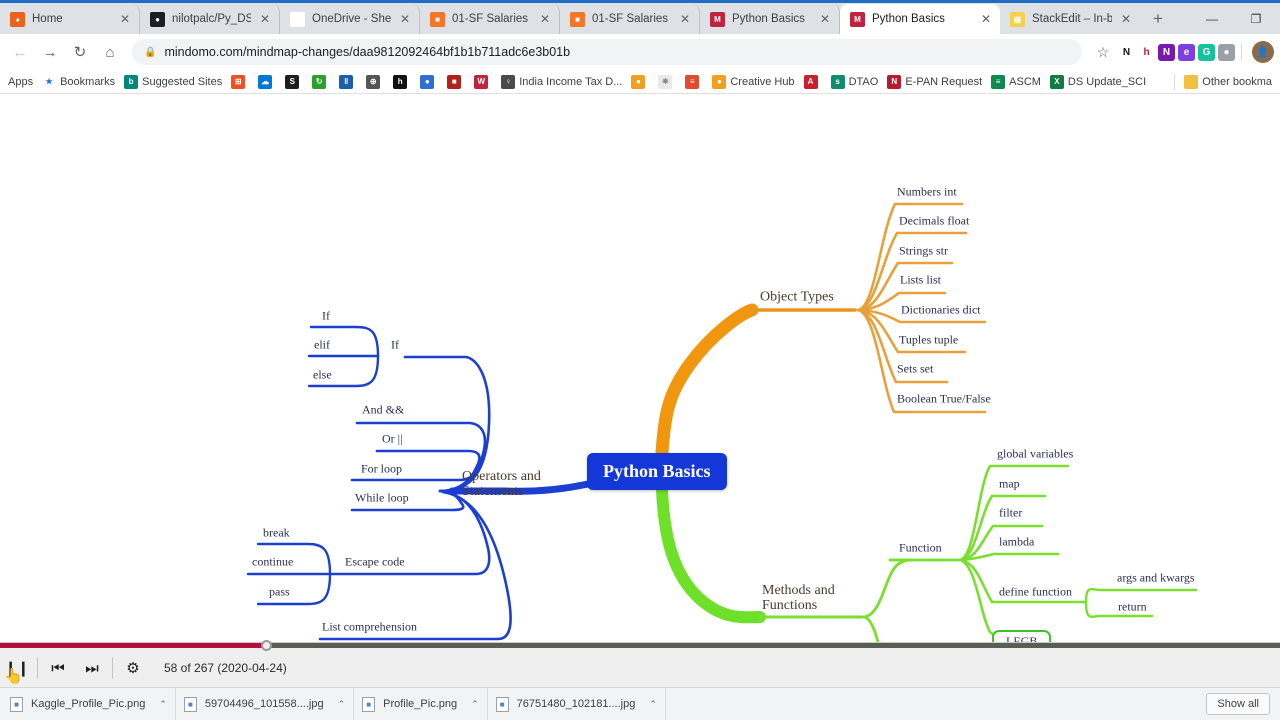  Describe the element at coordinates (1070, 19) in the screenshot. I see `browser-tab-7: ▤ StackEdit – In-browser Mark ✕` at that location.